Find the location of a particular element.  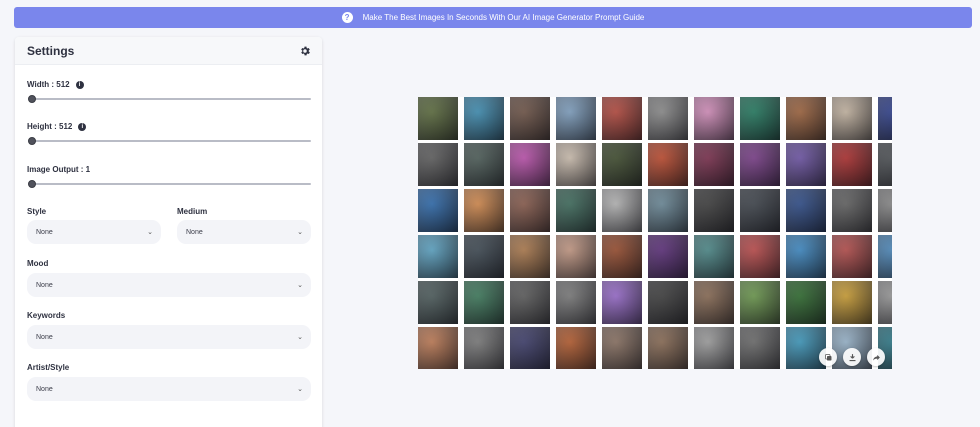

share-icon is located at coordinates (876, 357).